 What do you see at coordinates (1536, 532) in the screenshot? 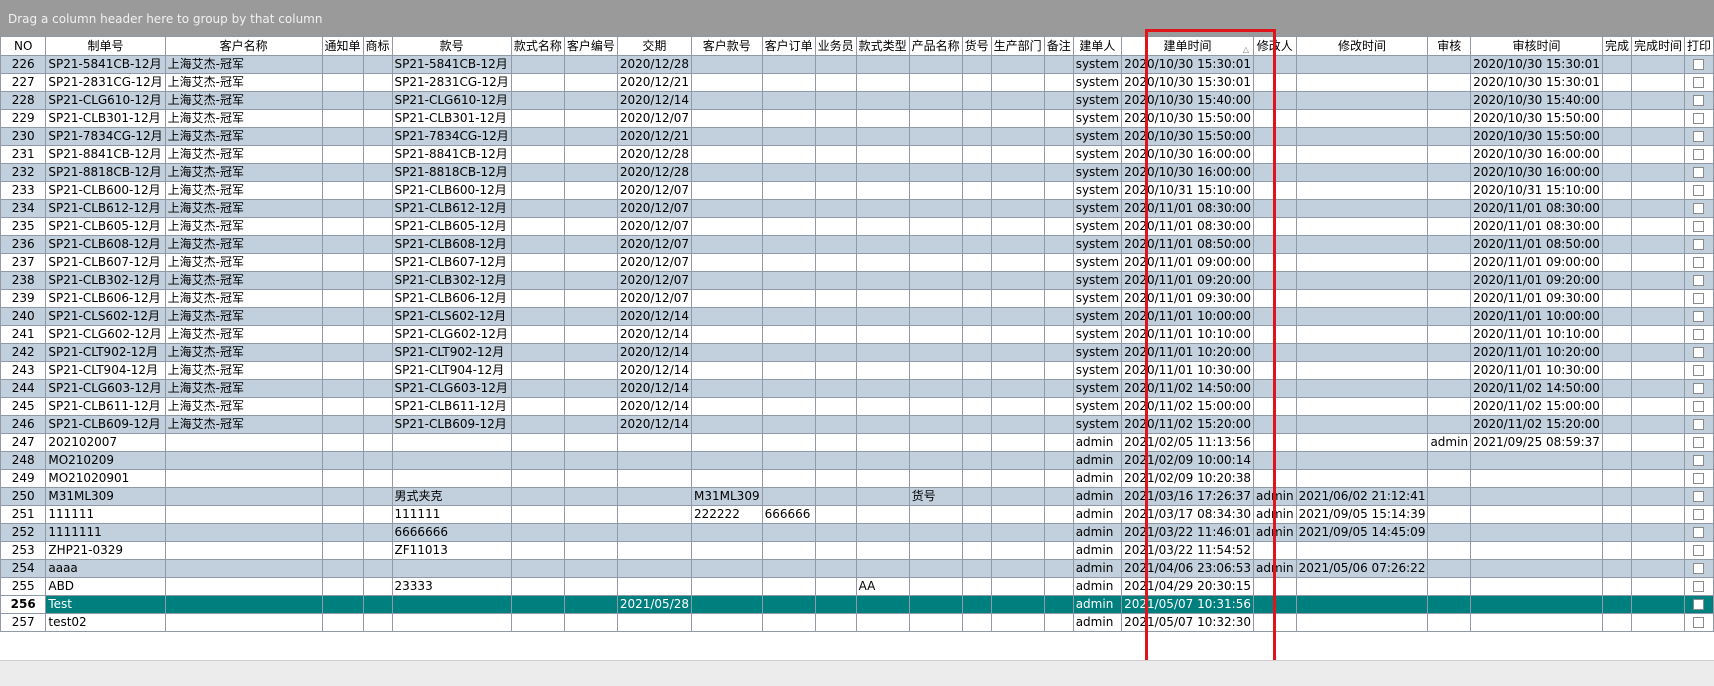
I see `cell-shenheshijian` at bounding box center [1536, 532].